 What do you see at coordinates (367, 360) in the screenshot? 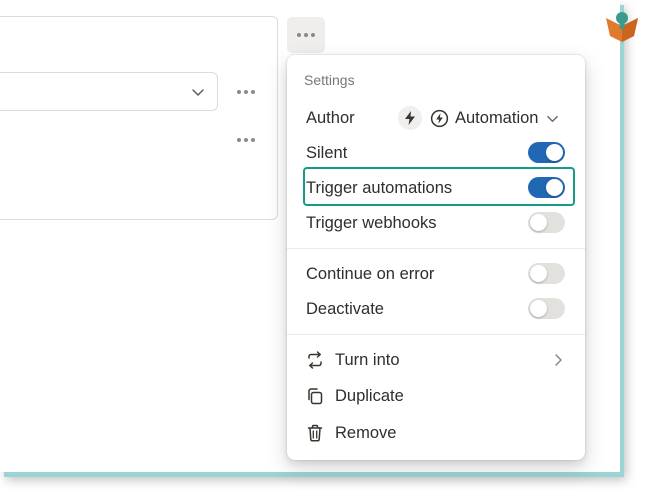
I see `turn-into-label: Turn into` at bounding box center [367, 360].